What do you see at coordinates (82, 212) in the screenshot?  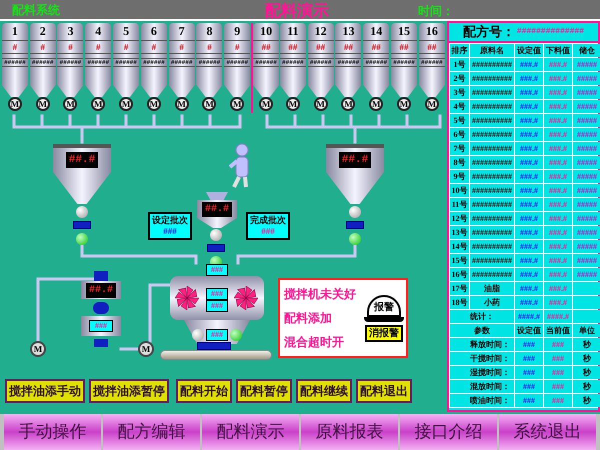 I see `ball-valve-icon` at bounding box center [82, 212].